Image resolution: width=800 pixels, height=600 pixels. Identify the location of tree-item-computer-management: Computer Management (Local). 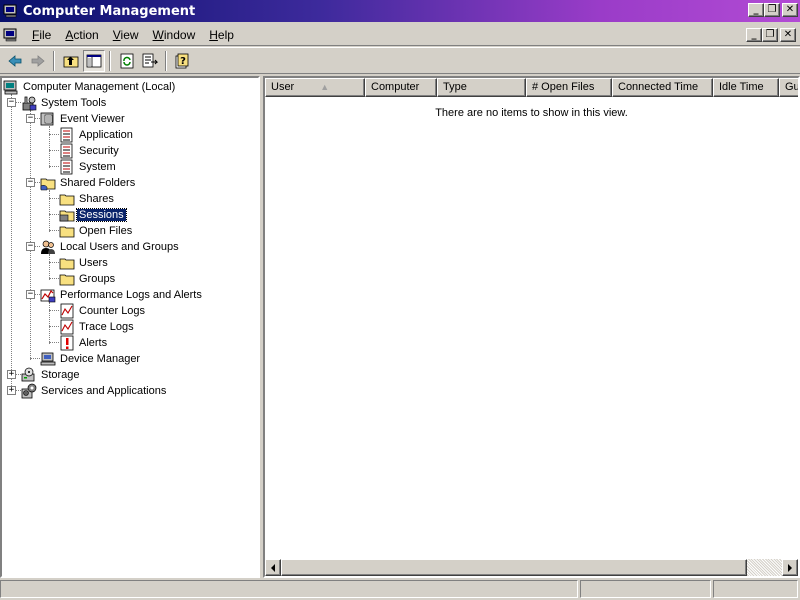
(90, 87).